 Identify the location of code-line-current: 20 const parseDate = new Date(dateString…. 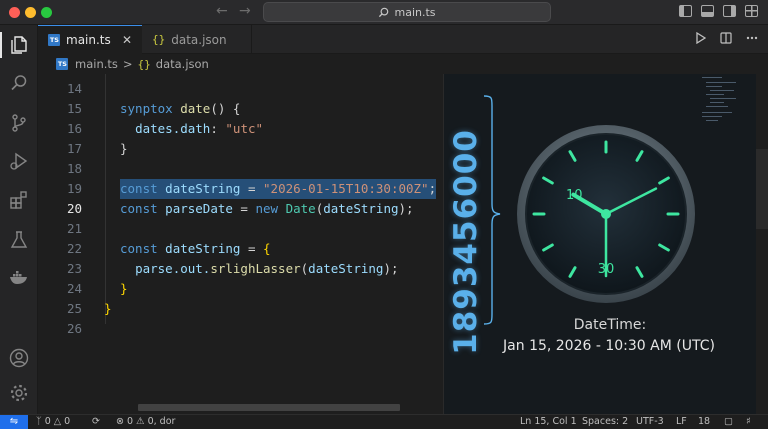
(240, 209).